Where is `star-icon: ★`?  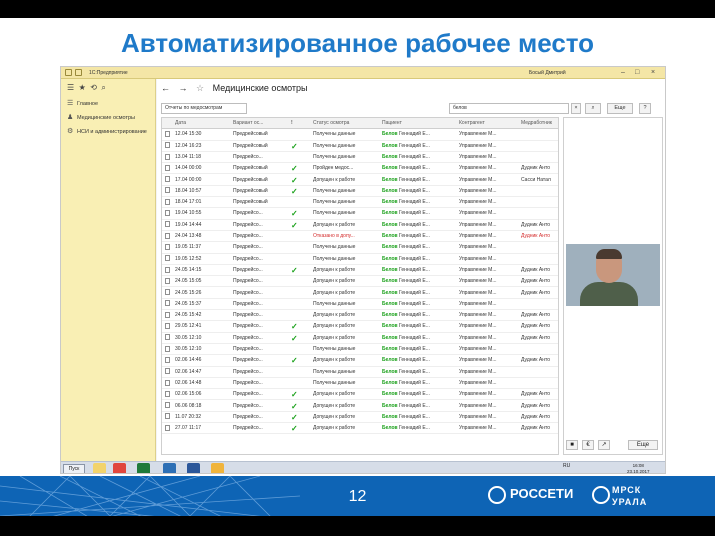
star-icon: ★ is located at coordinates (82, 87).